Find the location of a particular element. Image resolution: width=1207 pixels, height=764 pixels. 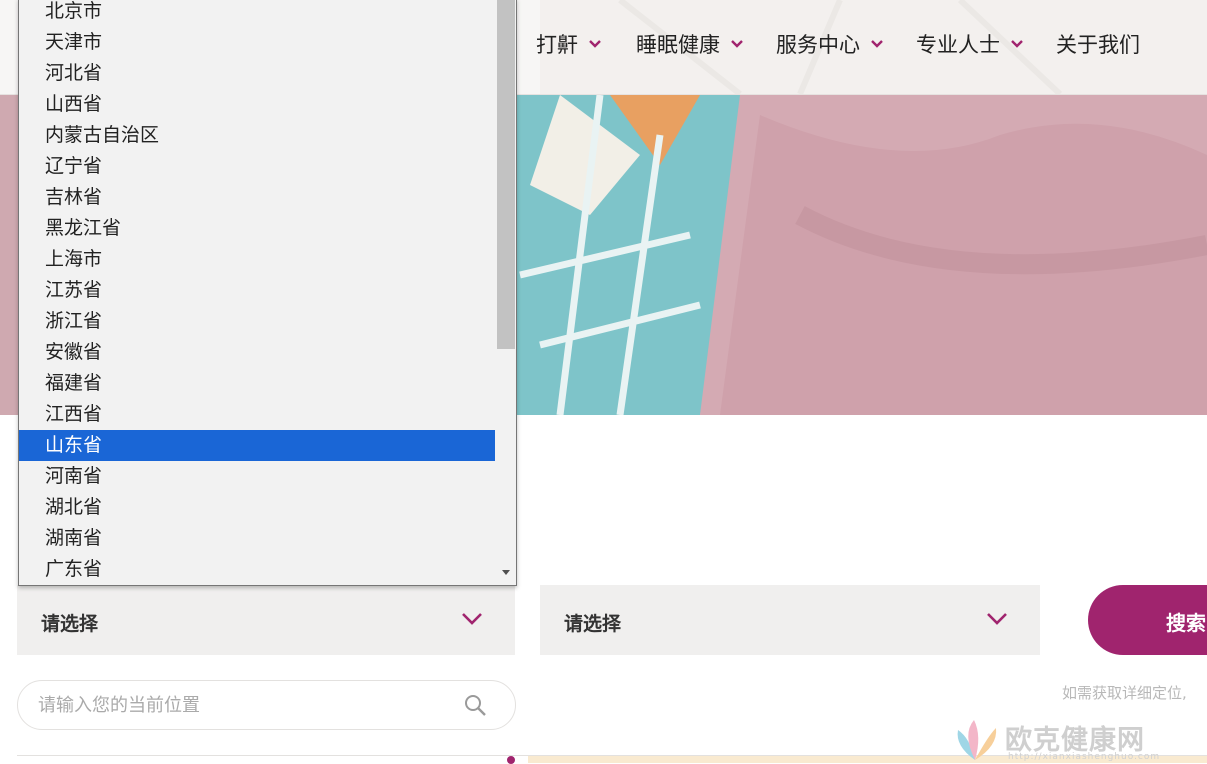

location-hint: 如需获取详细定位, is located at coordinates (1124, 693).